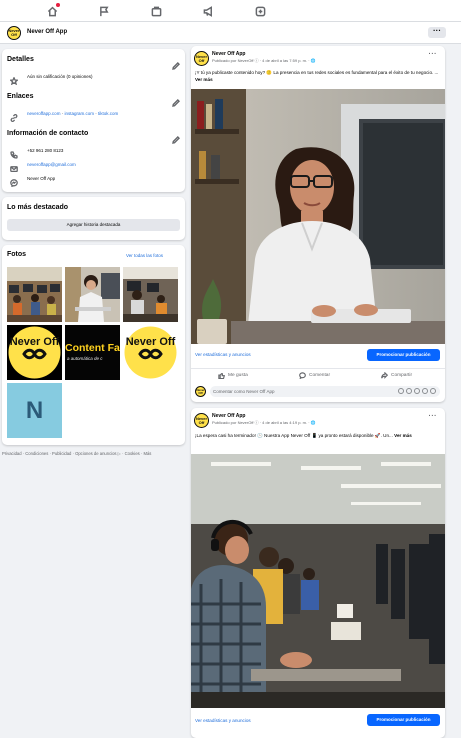 The image size is (461, 738). What do you see at coordinates (14, 166) in the screenshot?
I see `email-icon` at bounding box center [14, 166].